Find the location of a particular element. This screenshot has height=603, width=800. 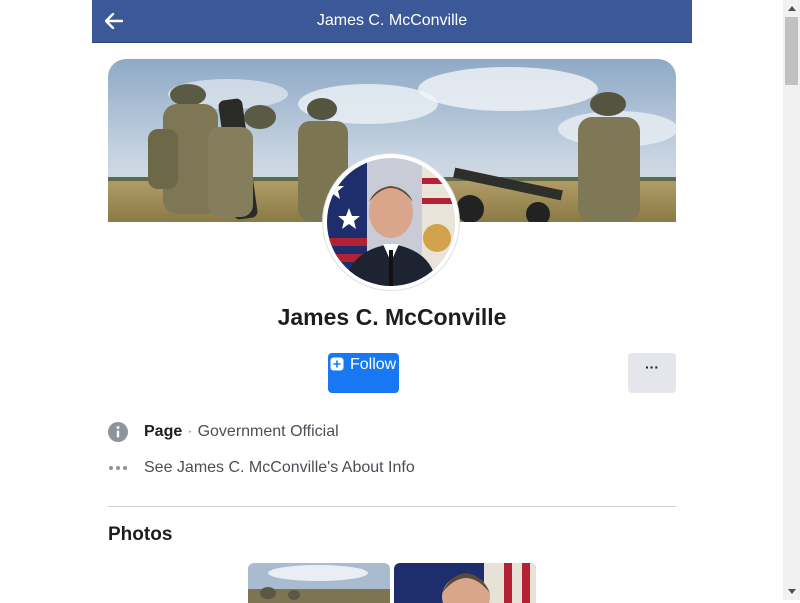

top-navigation-bar: James C. McConville is located at coordinates (392, 21).